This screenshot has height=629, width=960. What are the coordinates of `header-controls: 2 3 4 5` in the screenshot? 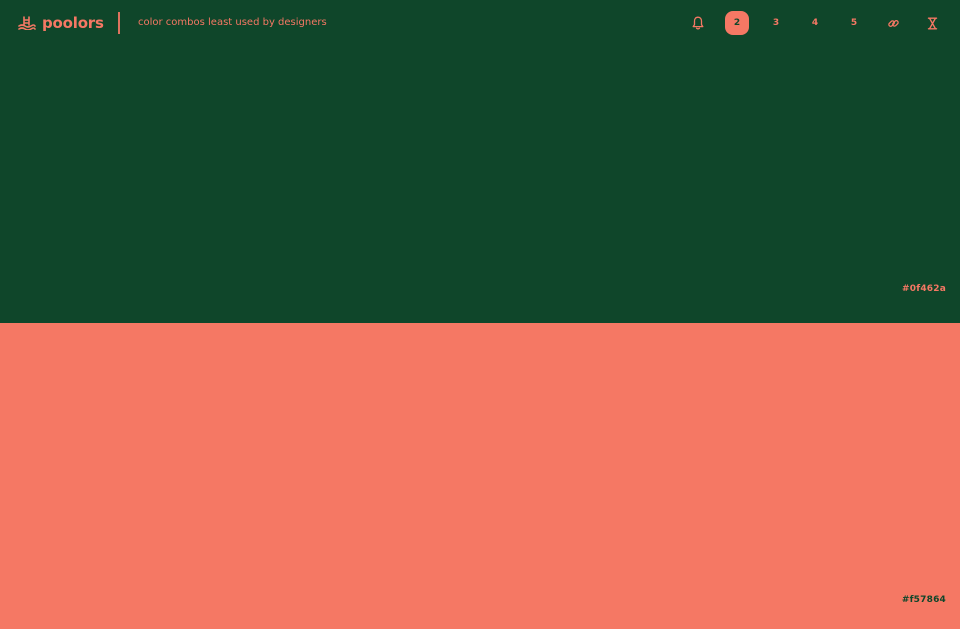 It's located at (807, 23).